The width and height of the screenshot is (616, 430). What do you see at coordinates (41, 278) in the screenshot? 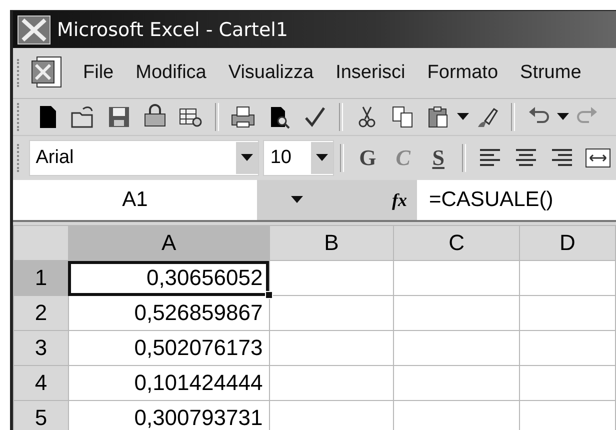
I see `row-header: 1` at bounding box center [41, 278].